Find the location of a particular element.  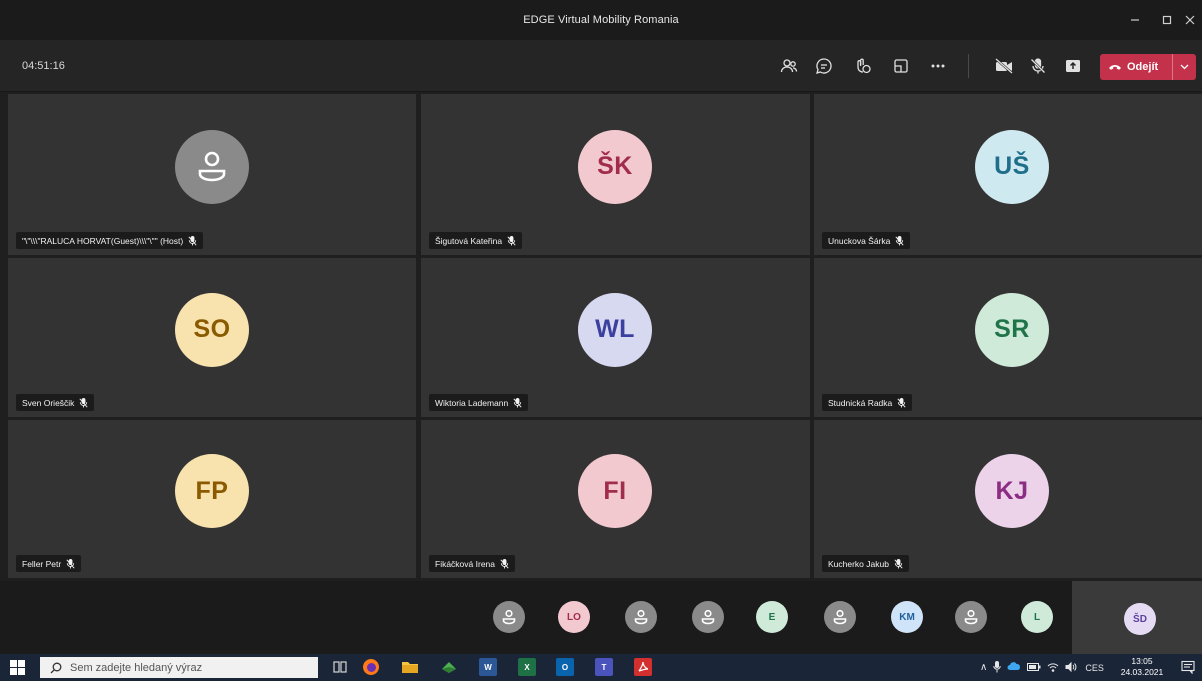

participant-tile: FP Feller Petr is located at coordinates (212, 499).